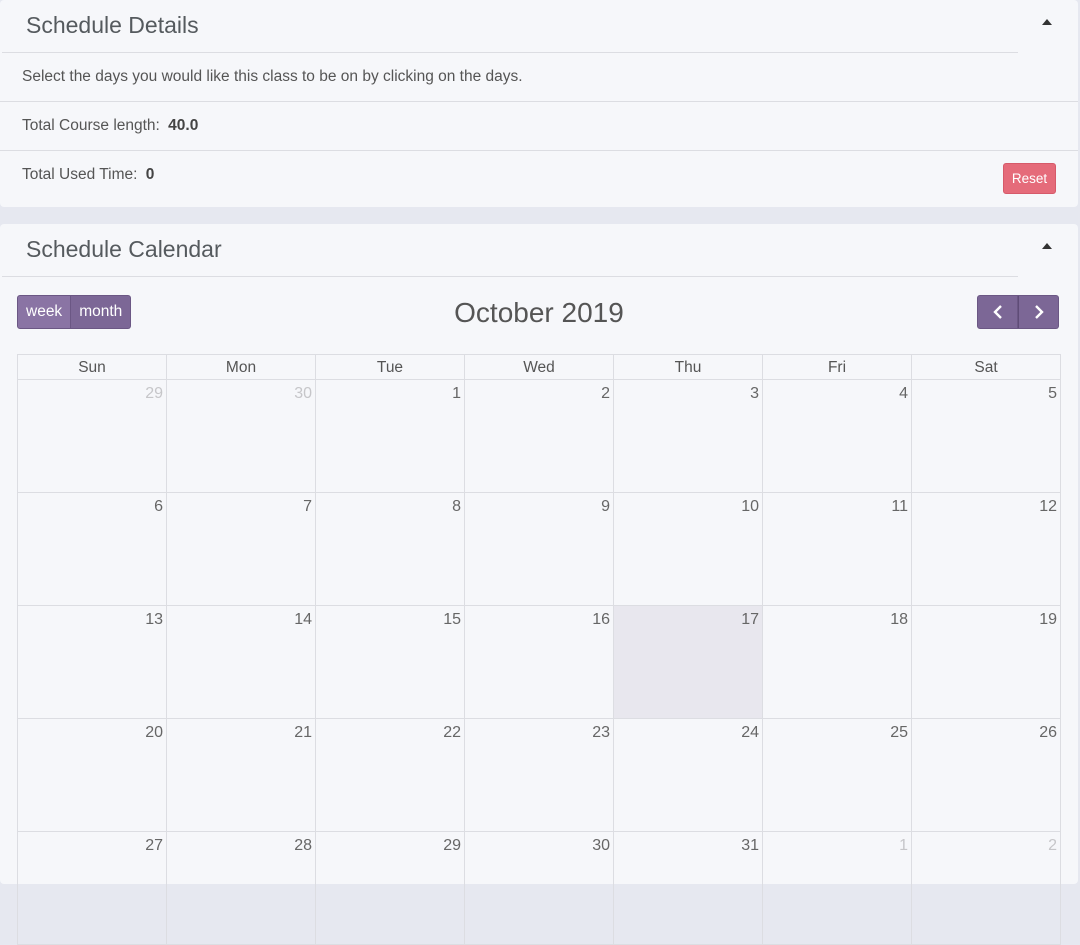 The image size is (1080, 945). What do you see at coordinates (688, 367) in the screenshot?
I see `weekday-header-thu: Thu` at bounding box center [688, 367].